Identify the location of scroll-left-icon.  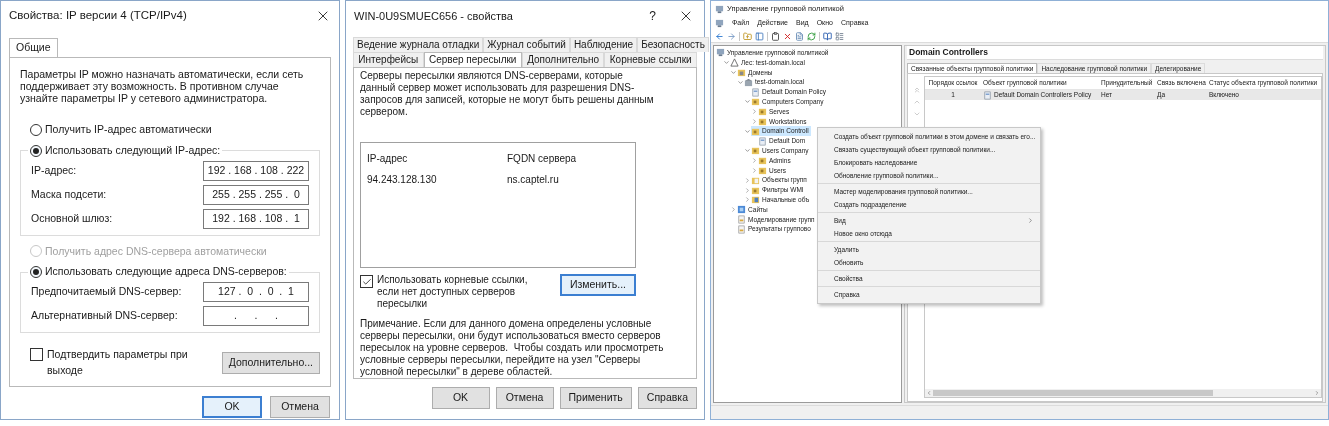
(929, 393).